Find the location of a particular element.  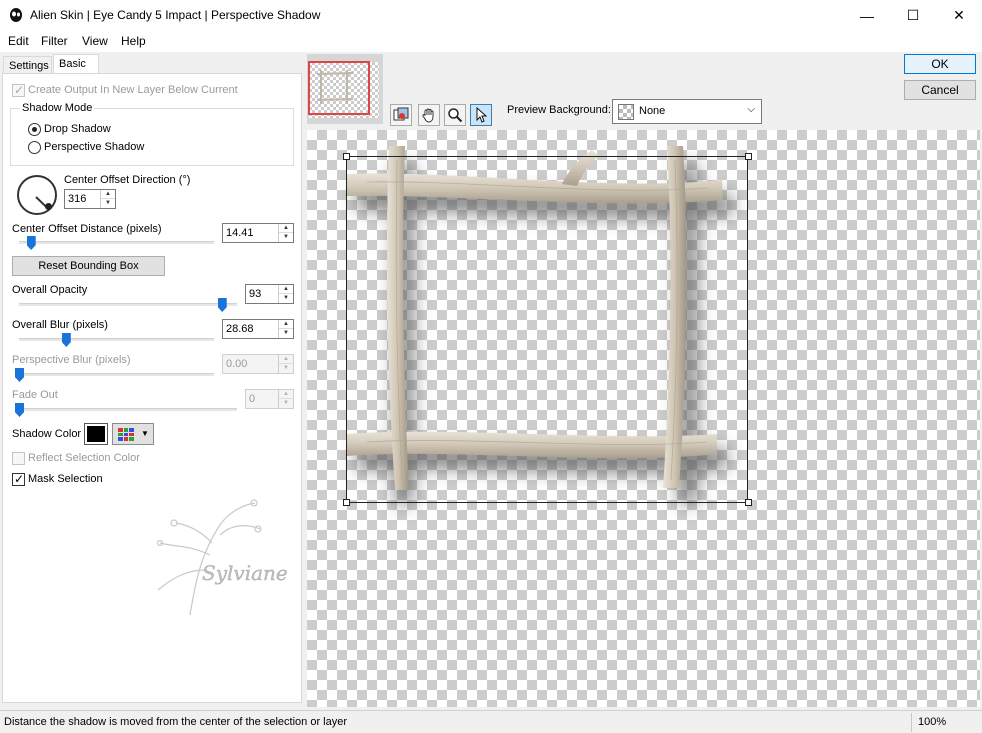

opacity-stepper: 93 ▲ ▼ is located at coordinates (269, 294).